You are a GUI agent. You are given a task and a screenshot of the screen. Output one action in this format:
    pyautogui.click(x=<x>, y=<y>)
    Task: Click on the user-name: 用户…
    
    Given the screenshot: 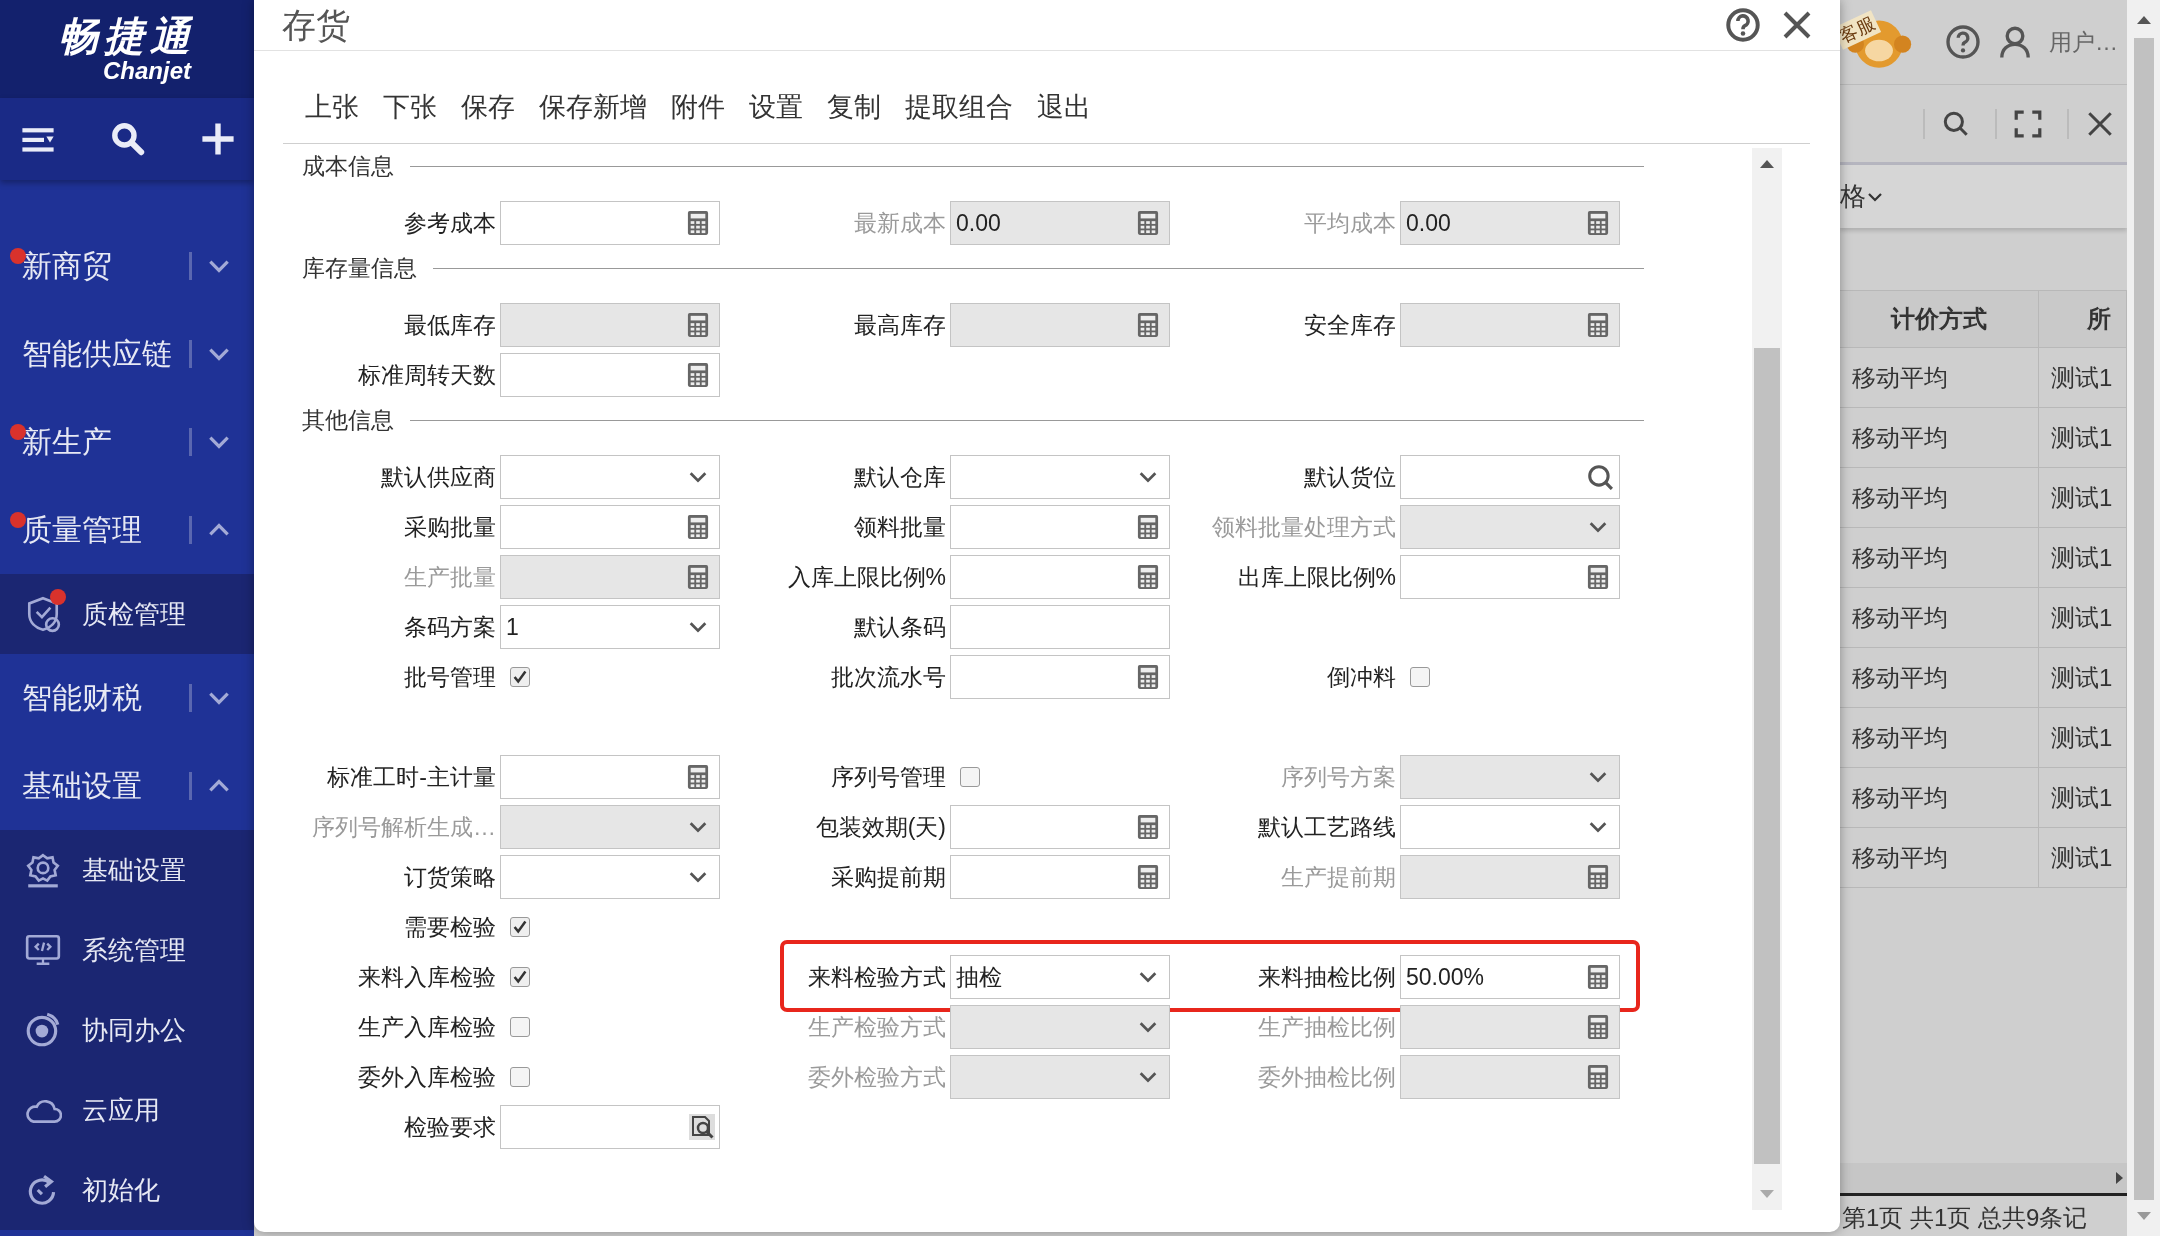 What is the action you would take?
    pyautogui.click(x=2083, y=42)
    